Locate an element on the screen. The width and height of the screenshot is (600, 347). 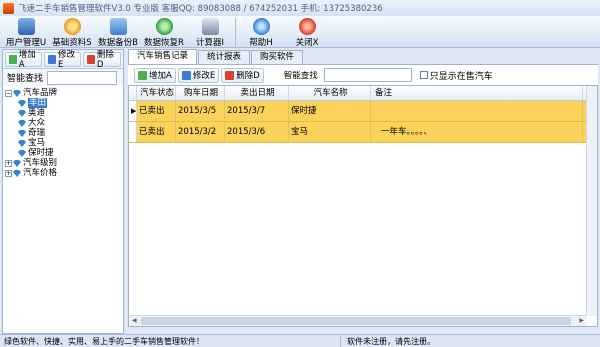
records-toolbar: 增加A 修改E 删除D 智能查找 只显示在售汽车 is located at coordinates (363, 74).